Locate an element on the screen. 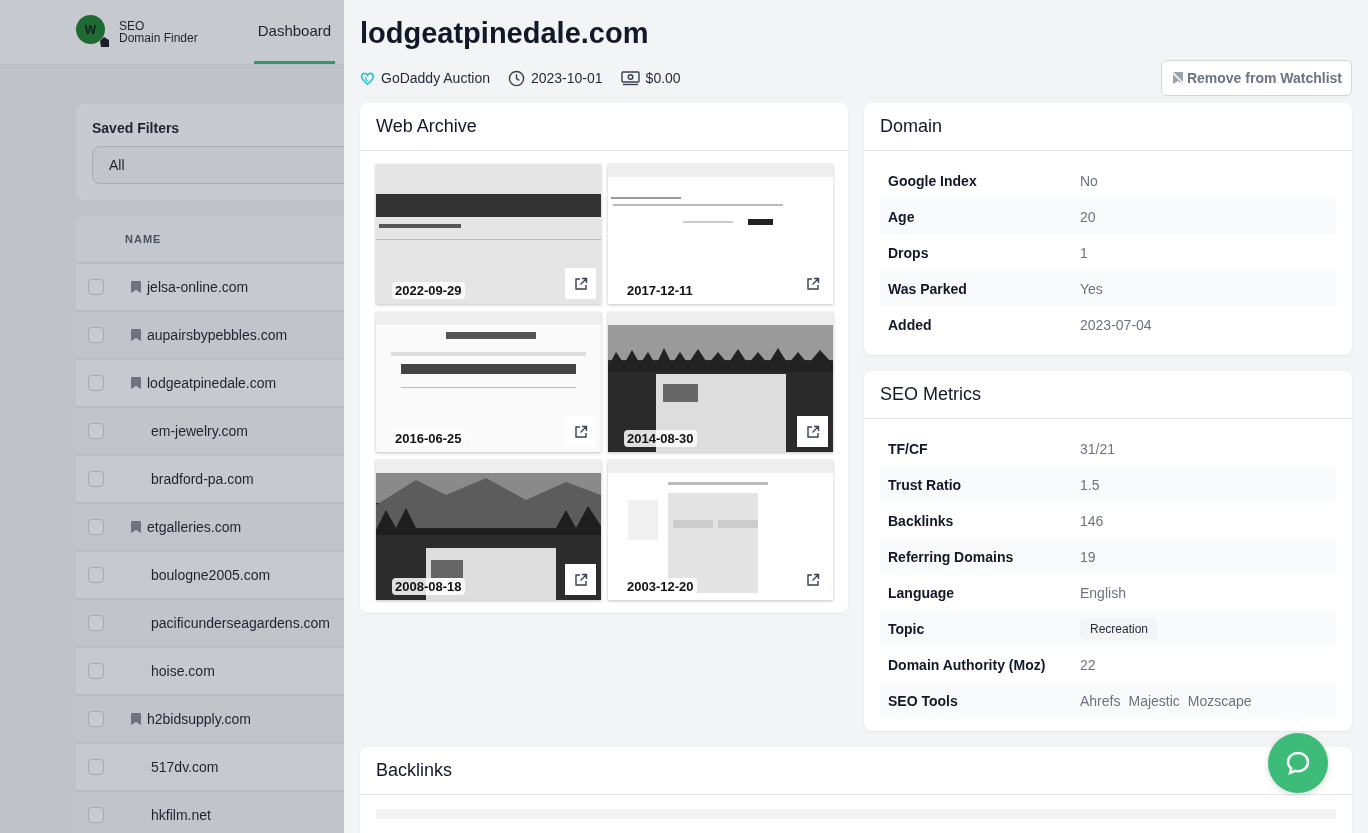 The width and height of the screenshot is (1368, 833). domain-name: h2bidsupply.com is located at coordinates (199, 719).